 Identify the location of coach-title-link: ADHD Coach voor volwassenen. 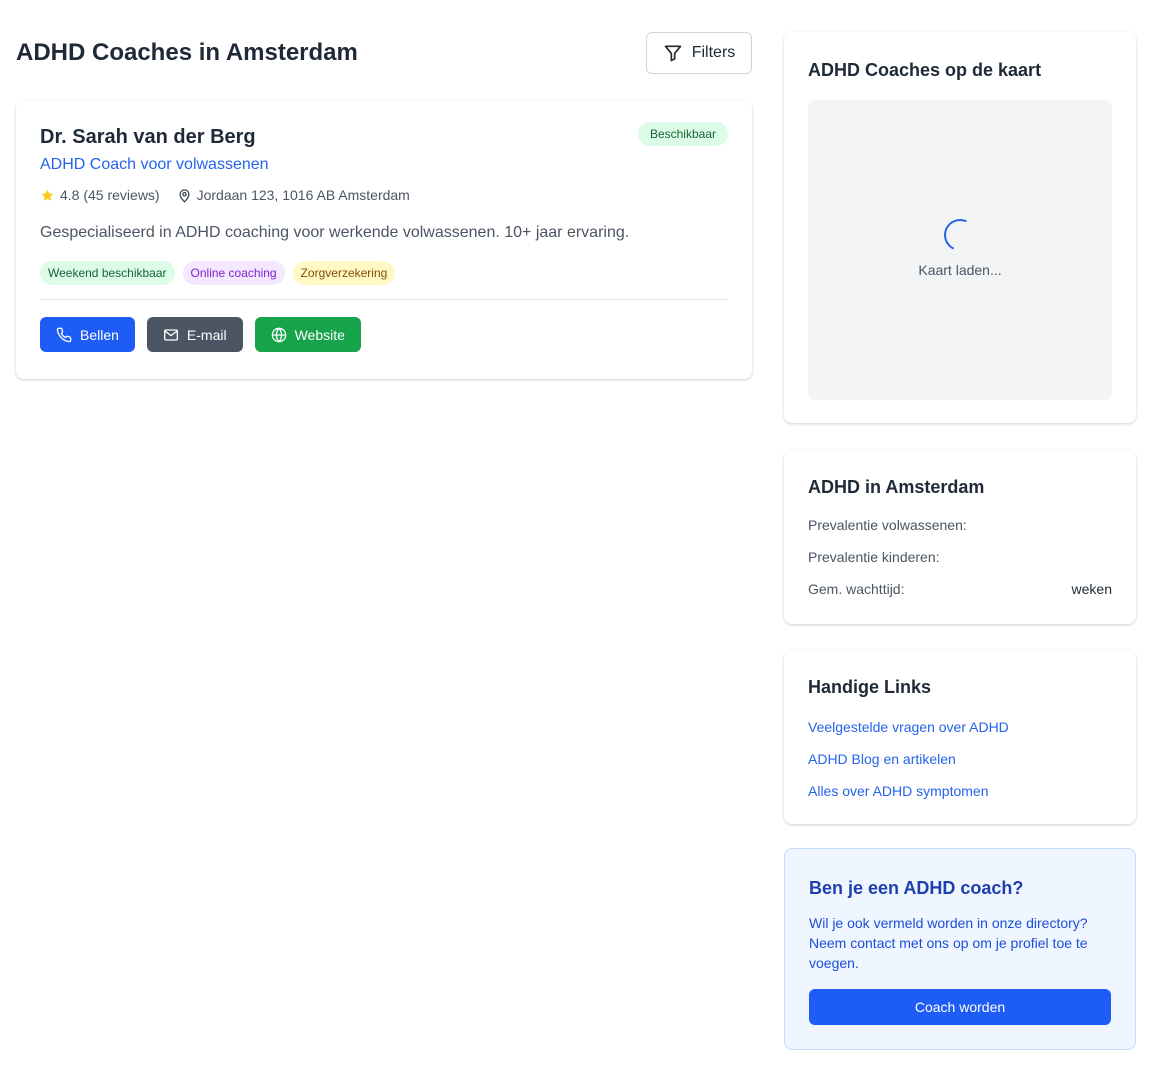
(154, 165).